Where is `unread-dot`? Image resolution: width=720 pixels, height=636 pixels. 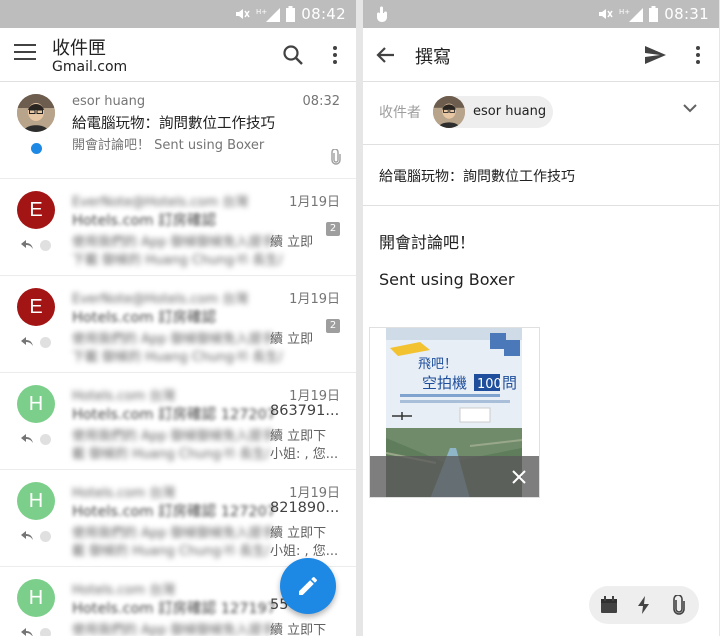
unread-dot is located at coordinates (36, 148).